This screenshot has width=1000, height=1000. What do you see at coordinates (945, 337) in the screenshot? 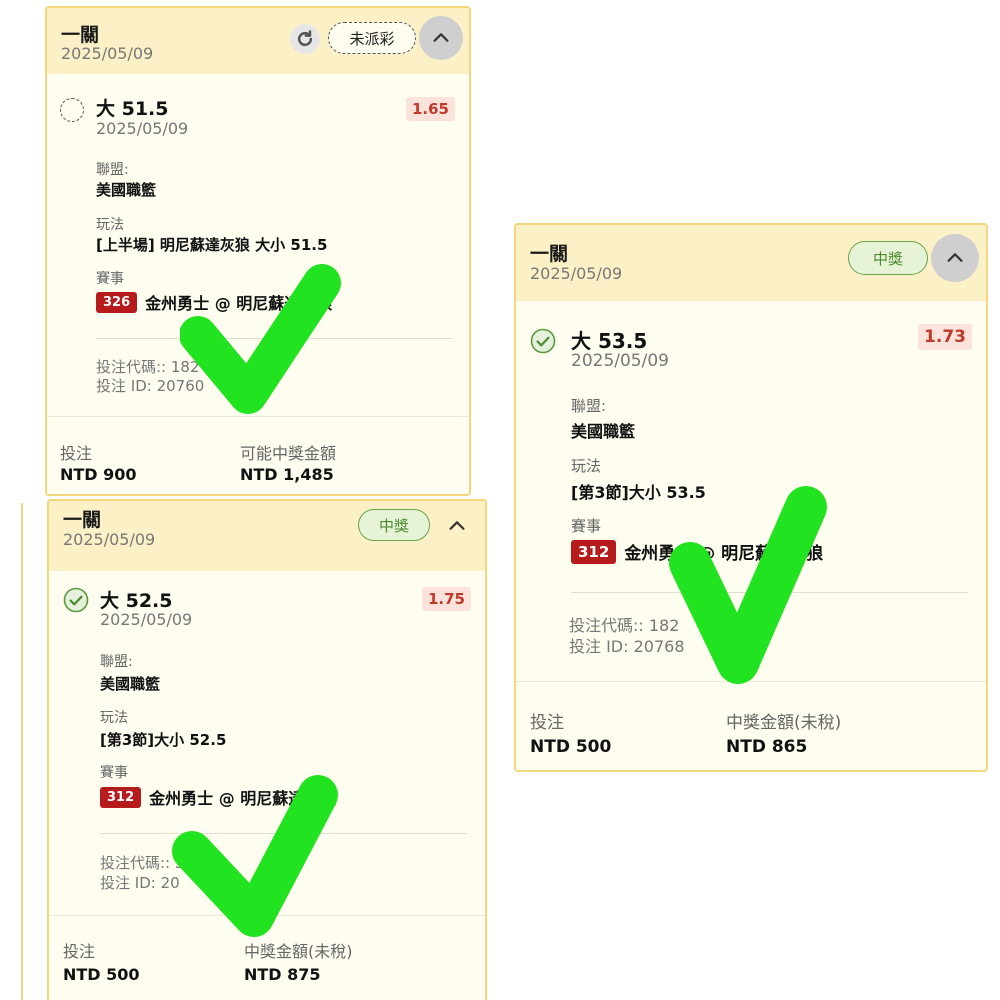
I see `odds-badge: 1.73` at bounding box center [945, 337].